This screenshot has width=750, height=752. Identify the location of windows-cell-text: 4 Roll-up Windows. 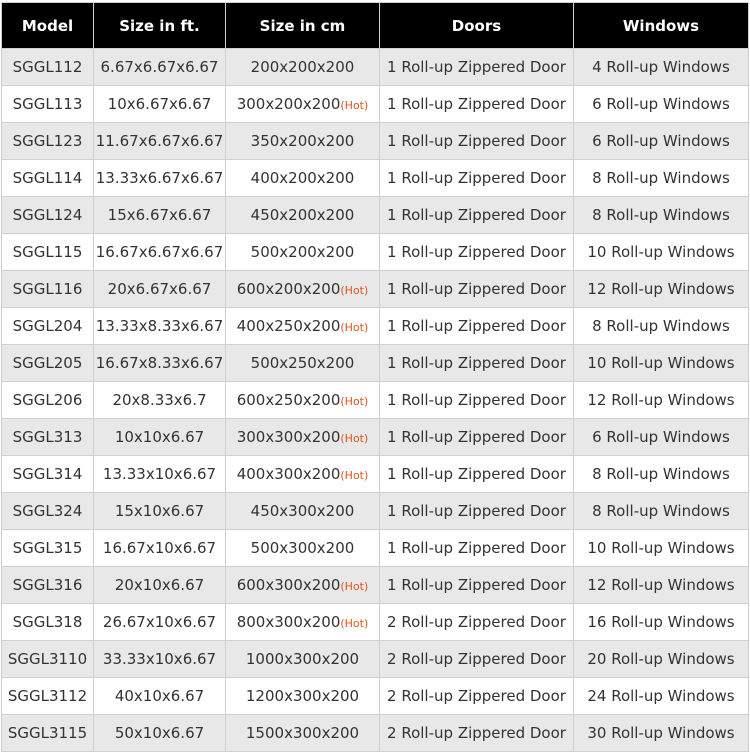
(661, 67).